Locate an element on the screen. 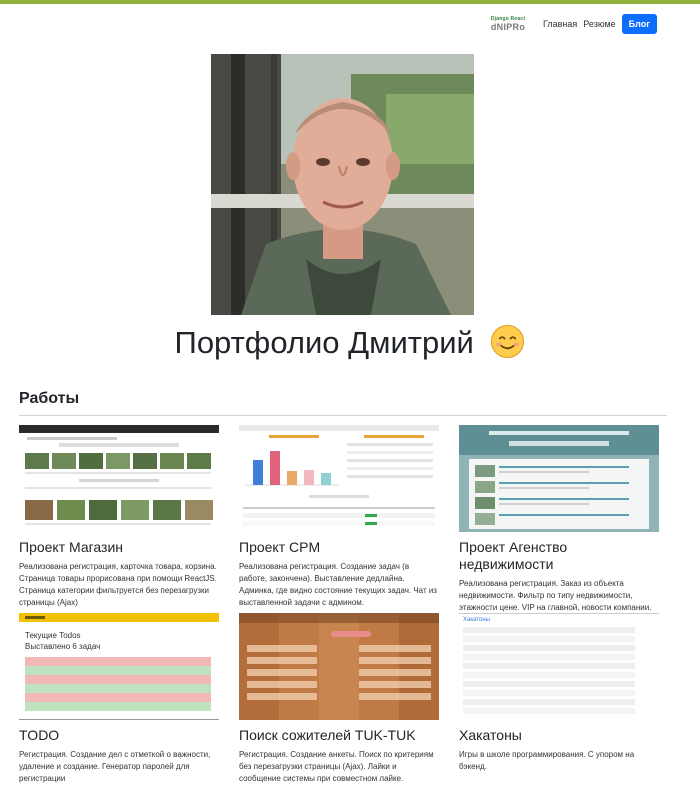 Image resolution: width=700 pixels, height=793 pixels. section-divider is located at coordinates (343, 415).